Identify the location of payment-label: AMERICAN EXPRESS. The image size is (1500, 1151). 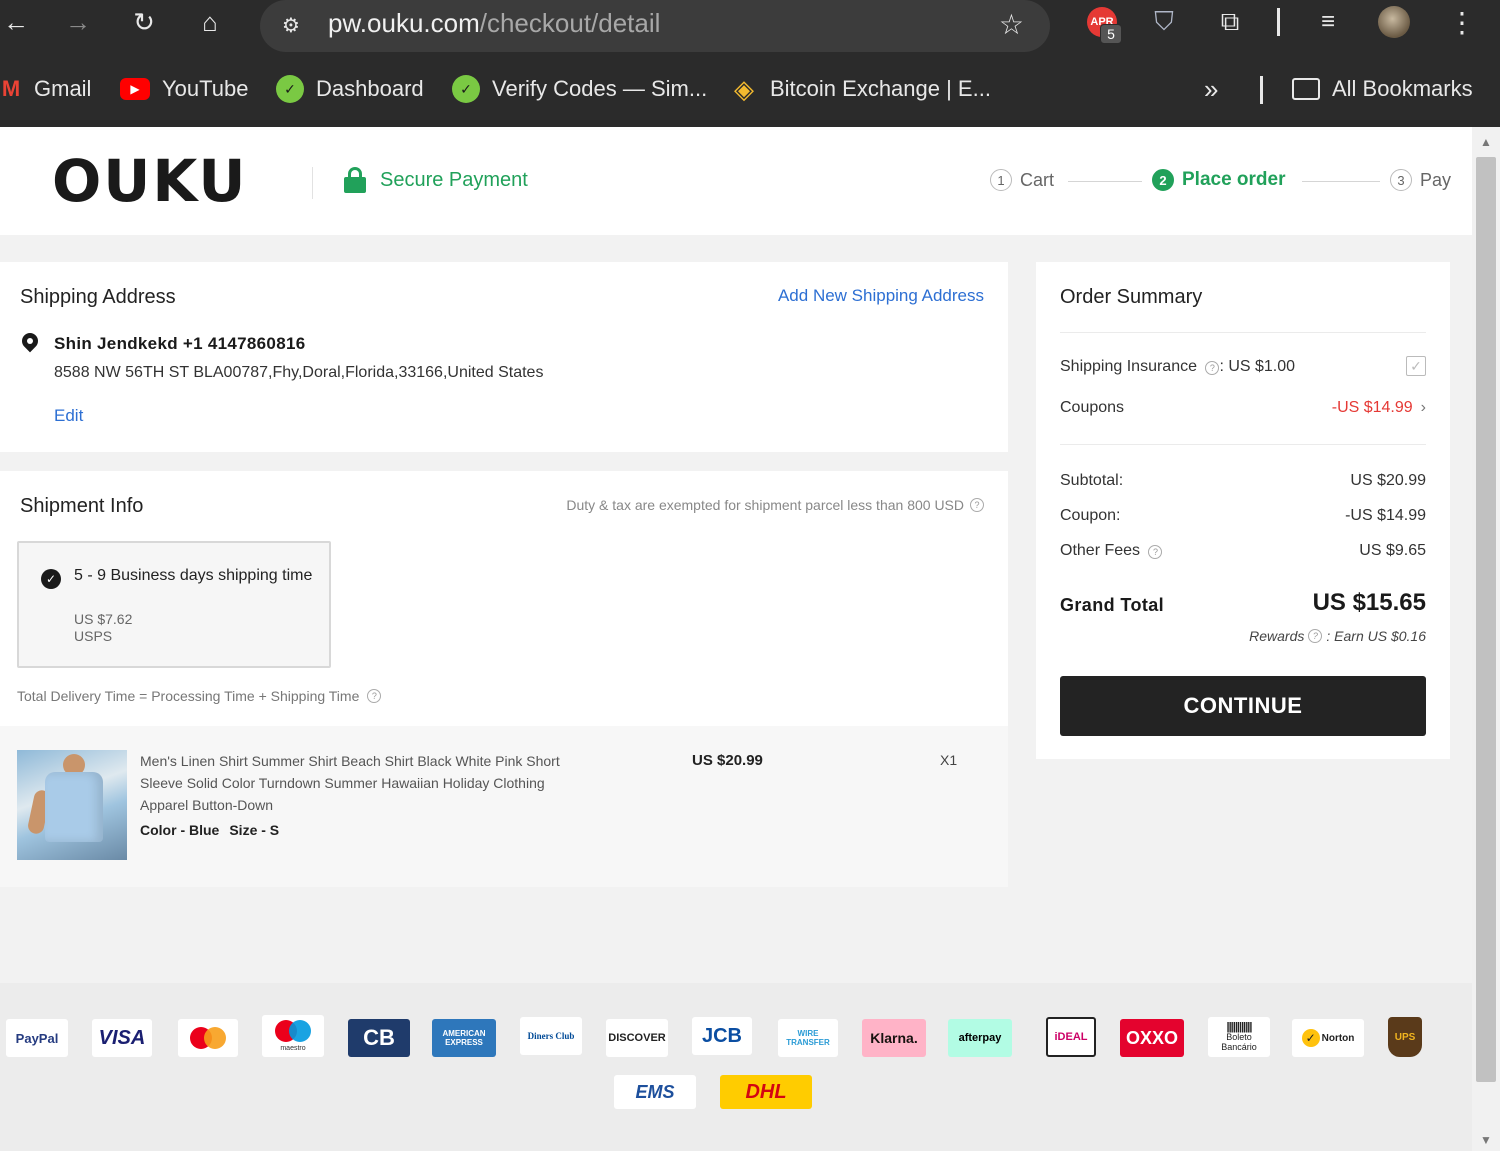
(464, 1038).